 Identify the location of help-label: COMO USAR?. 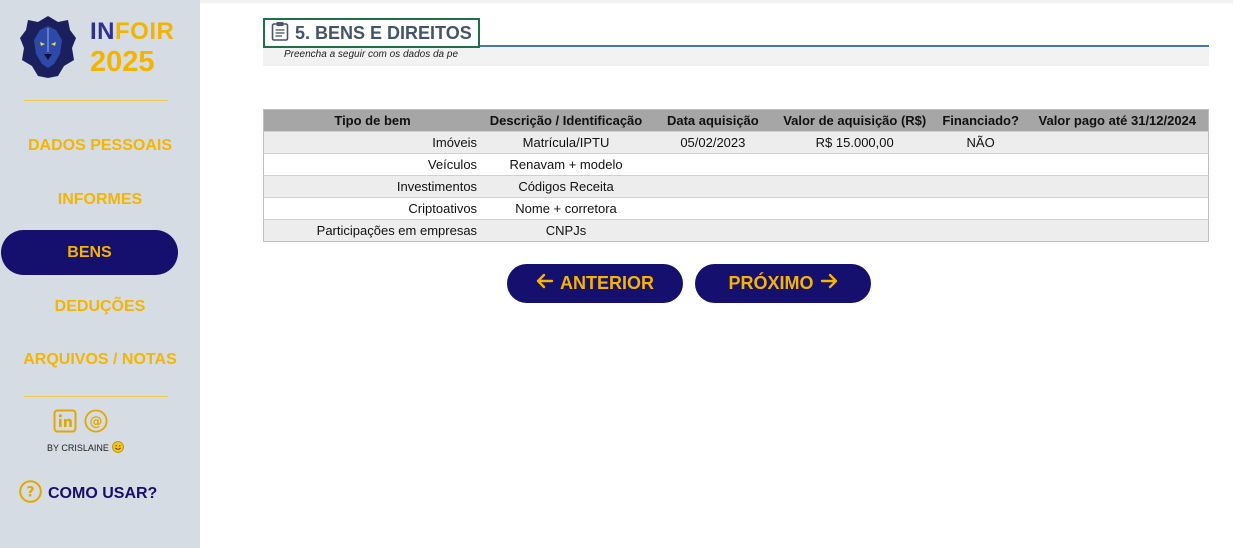
(103, 493).